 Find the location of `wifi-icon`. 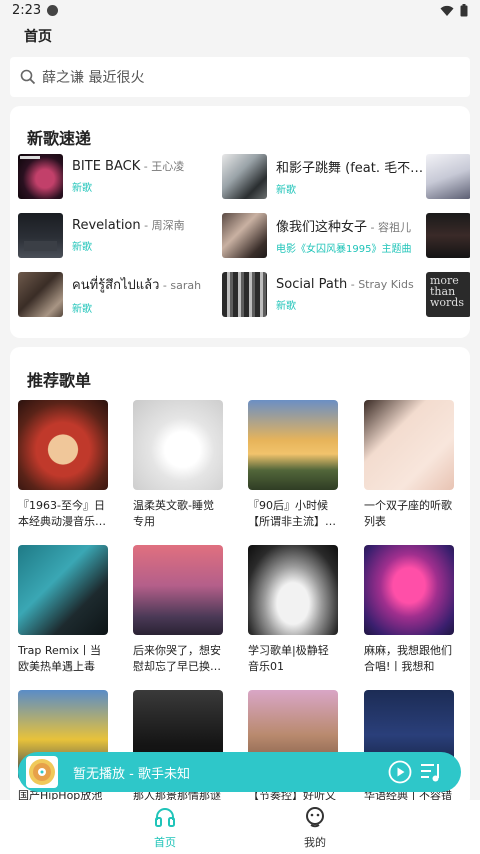

wifi-icon is located at coordinates (447, 10).